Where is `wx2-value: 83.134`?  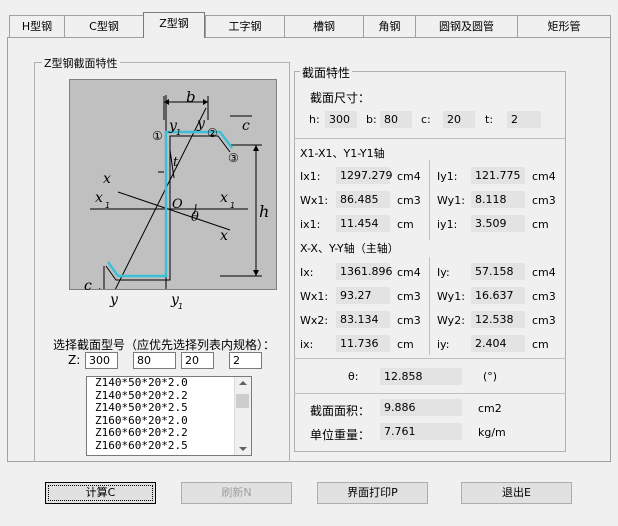 wx2-value: 83.134 is located at coordinates (363, 319).